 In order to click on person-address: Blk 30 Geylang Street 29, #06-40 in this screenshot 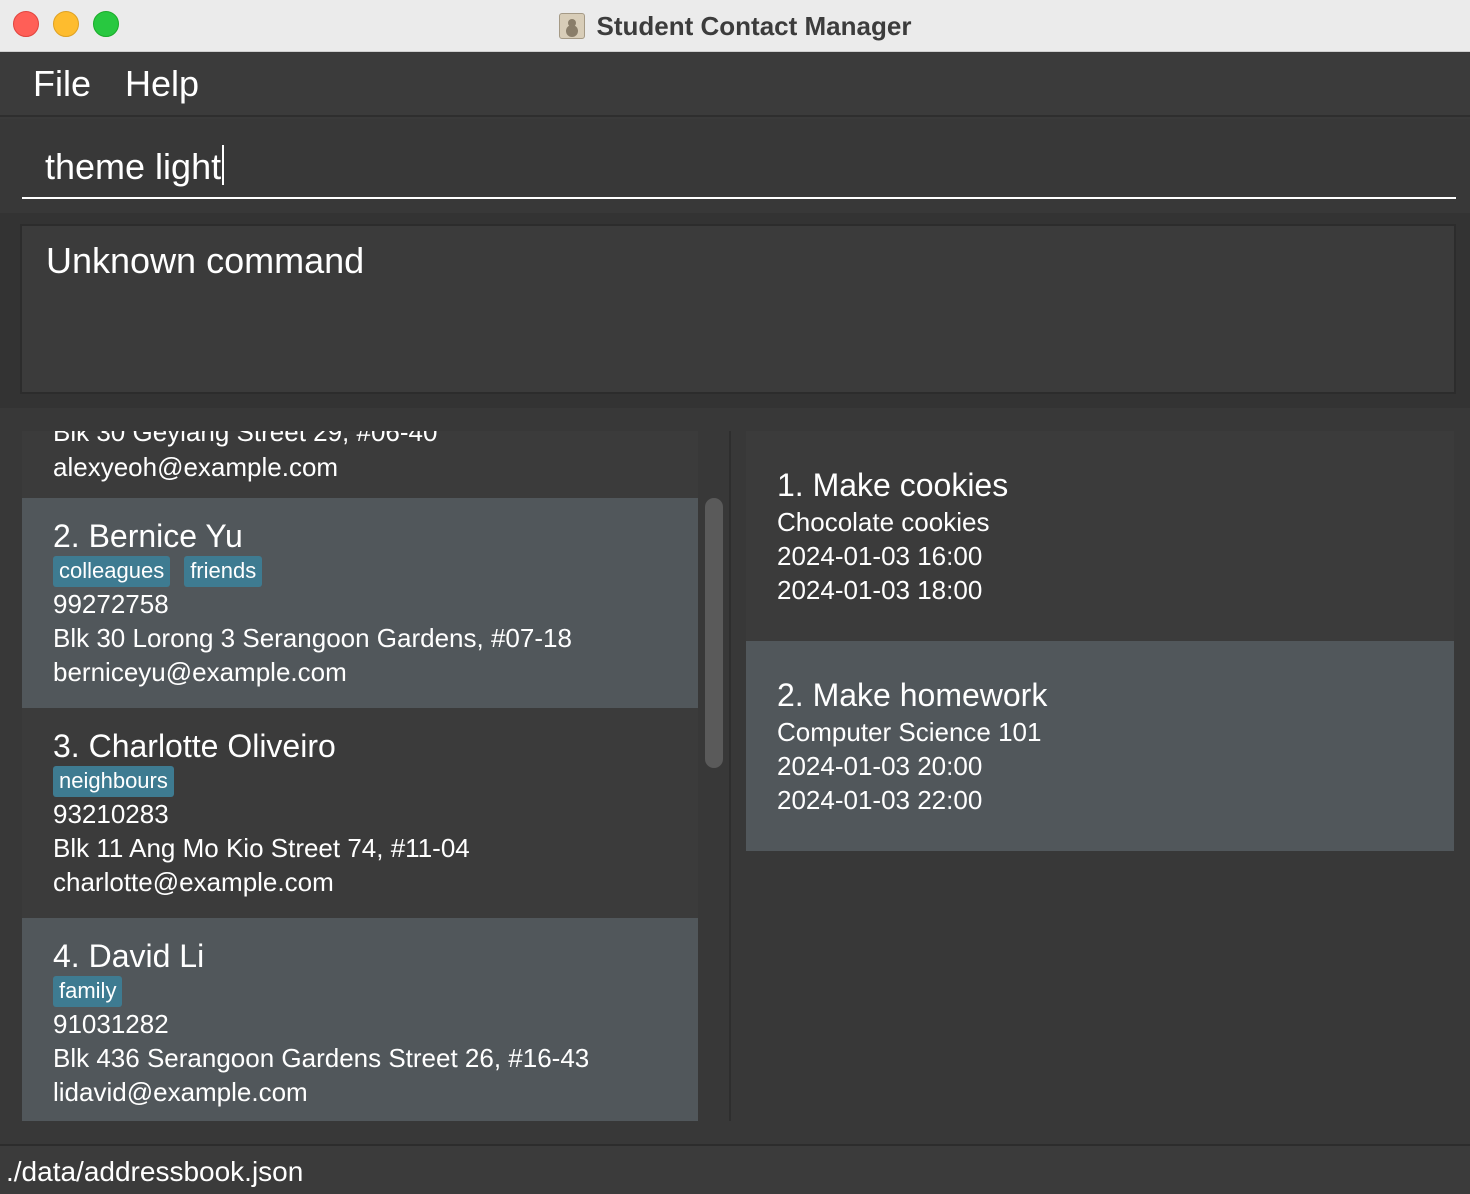, I will do `click(245, 439)`.